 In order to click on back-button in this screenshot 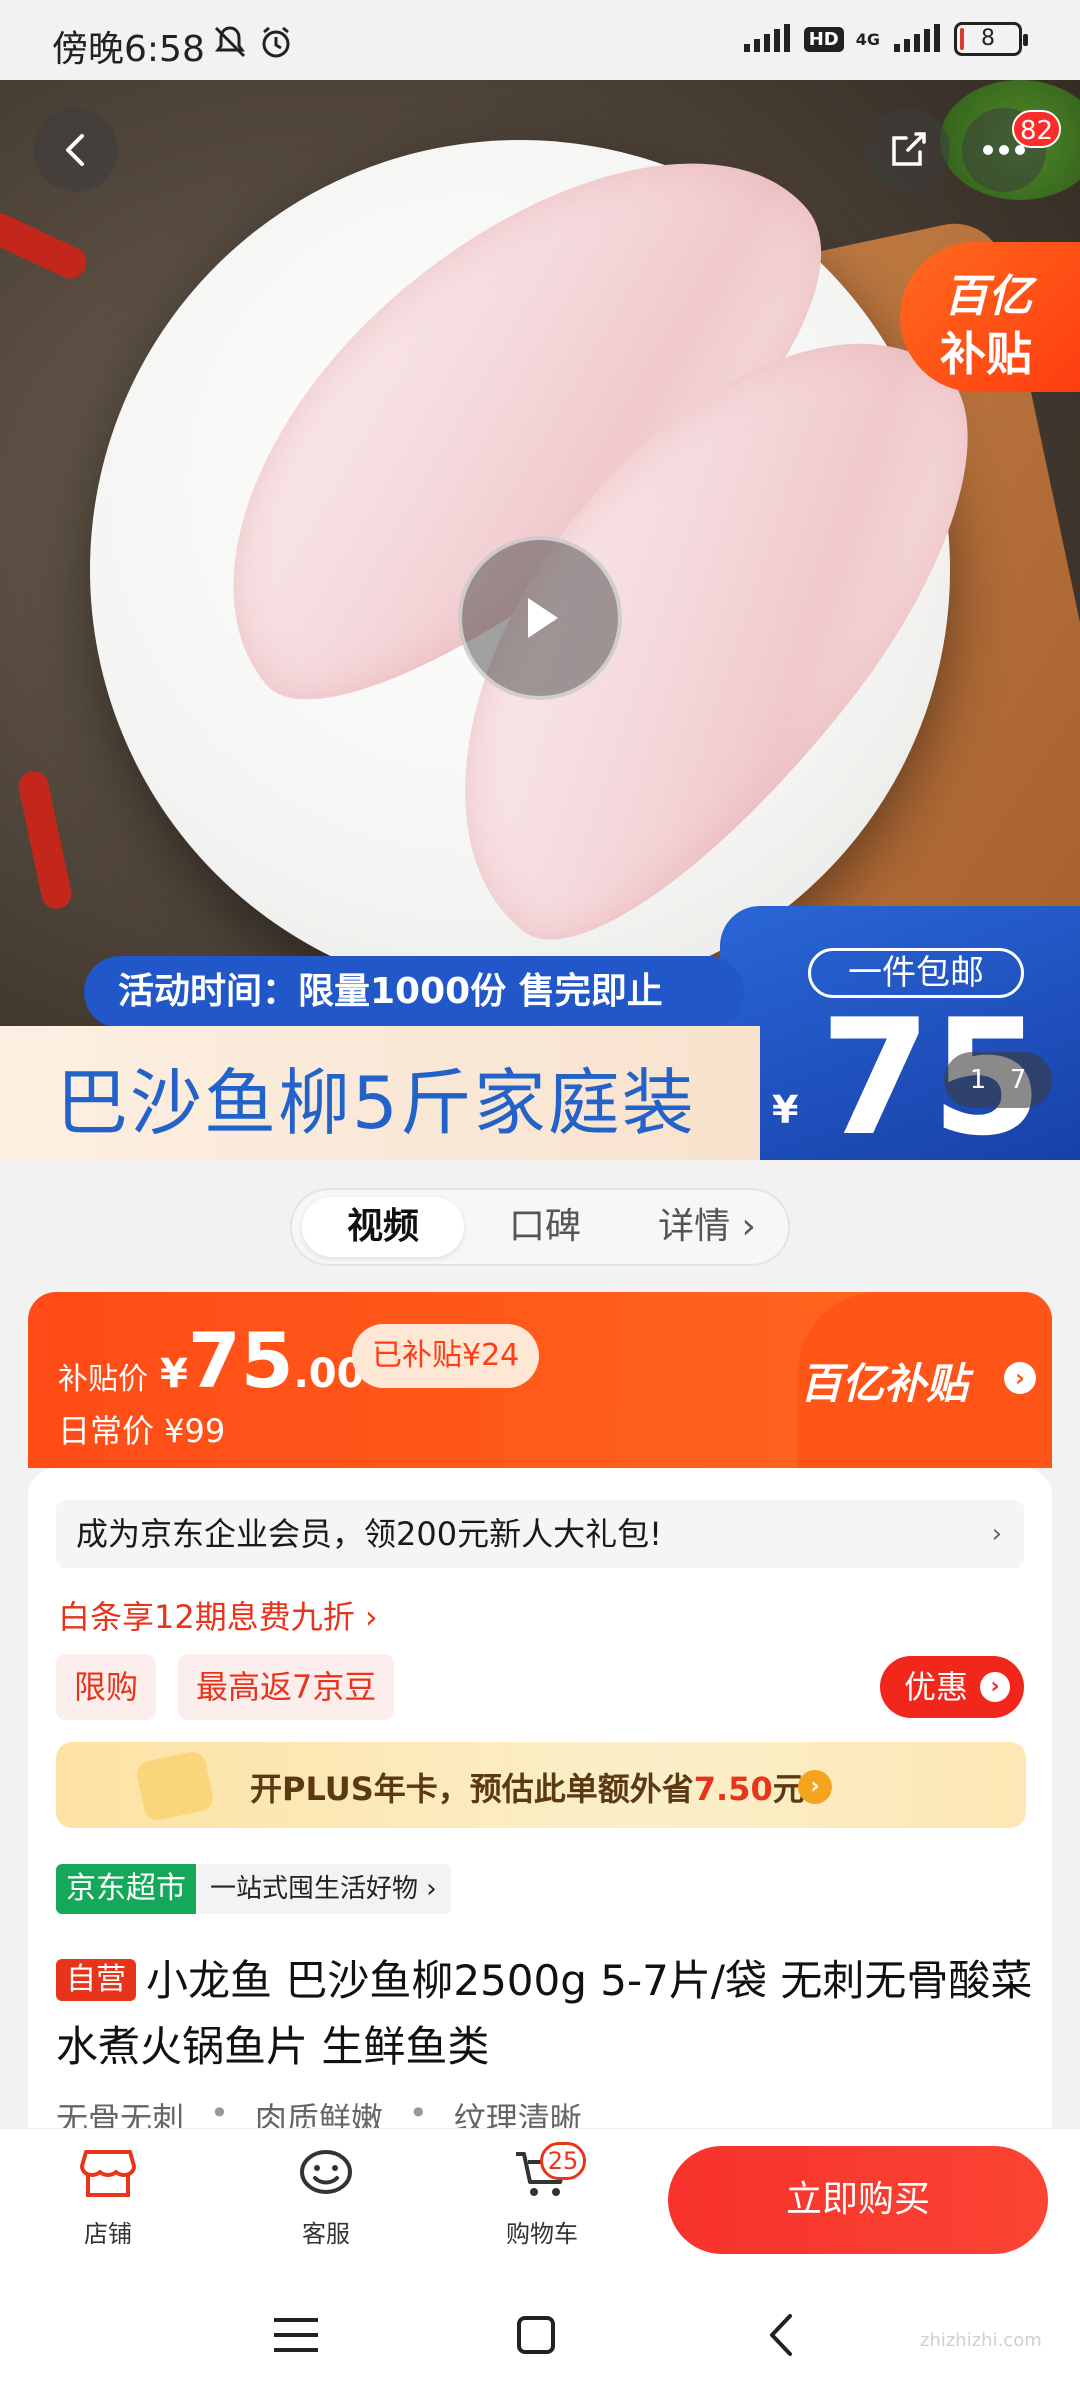, I will do `click(76, 150)`.